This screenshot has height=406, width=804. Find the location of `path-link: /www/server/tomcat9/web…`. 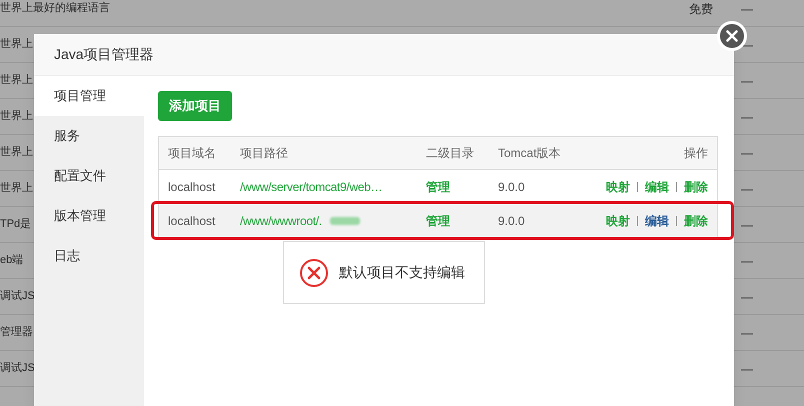

path-link: /www/server/tomcat9/web… is located at coordinates (311, 187).